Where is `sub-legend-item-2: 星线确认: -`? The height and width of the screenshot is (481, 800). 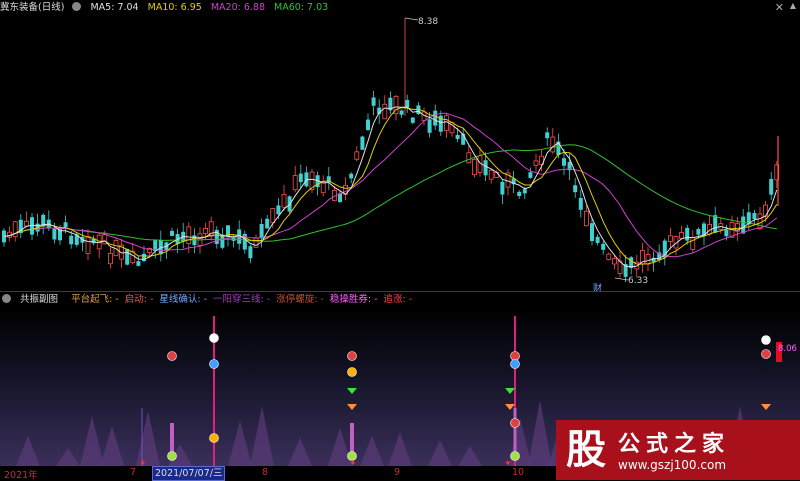 sub-legend-item-2: 星线确认: - is located at coordinates (183, 299).